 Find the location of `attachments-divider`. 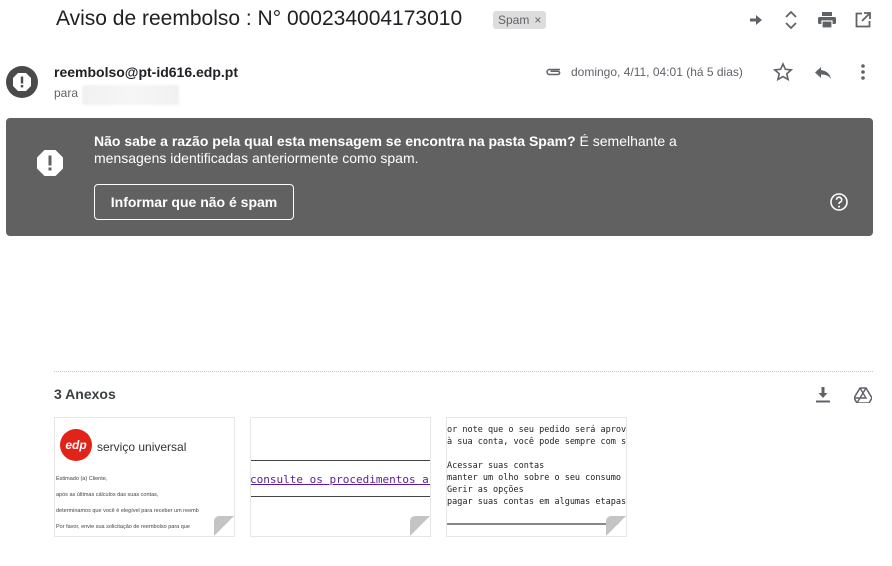

attachments-divider is located at coordinates (463, 371).